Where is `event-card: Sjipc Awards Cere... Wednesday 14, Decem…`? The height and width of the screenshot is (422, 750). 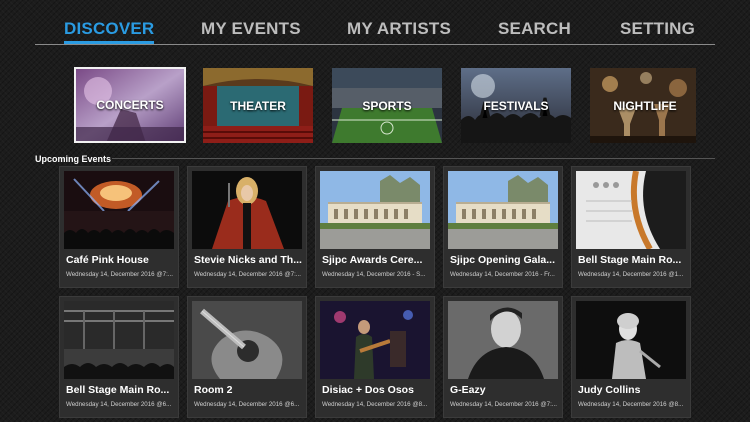 event-card: Sjipc Awards Cere... Wednesday 14, Decem… is located at coordinates (375, 227).